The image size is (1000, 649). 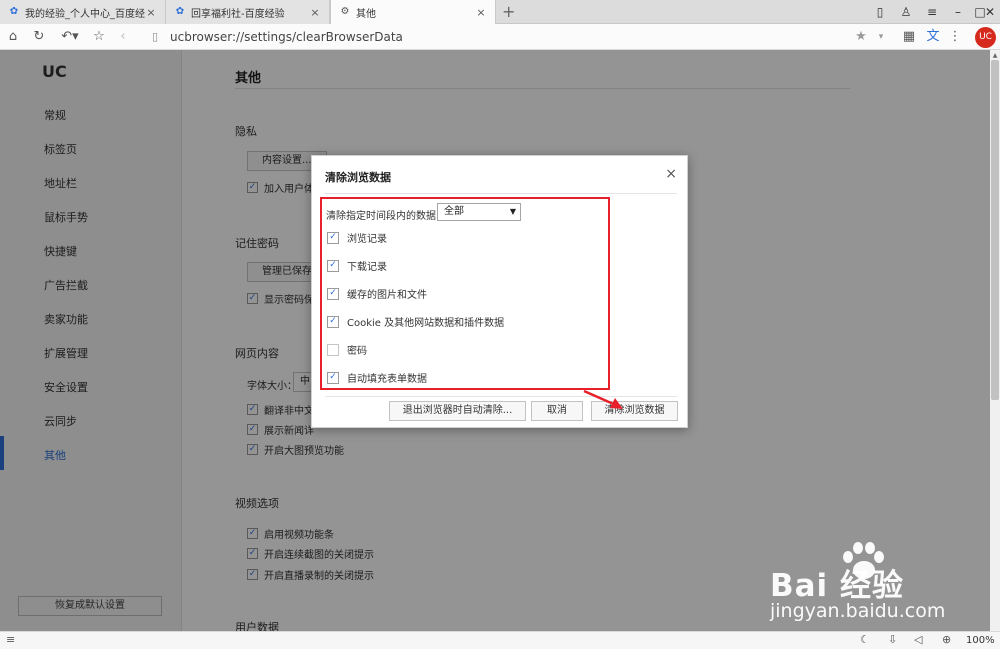 I want to click on scroll-thumb, so click(x=995, y=230).